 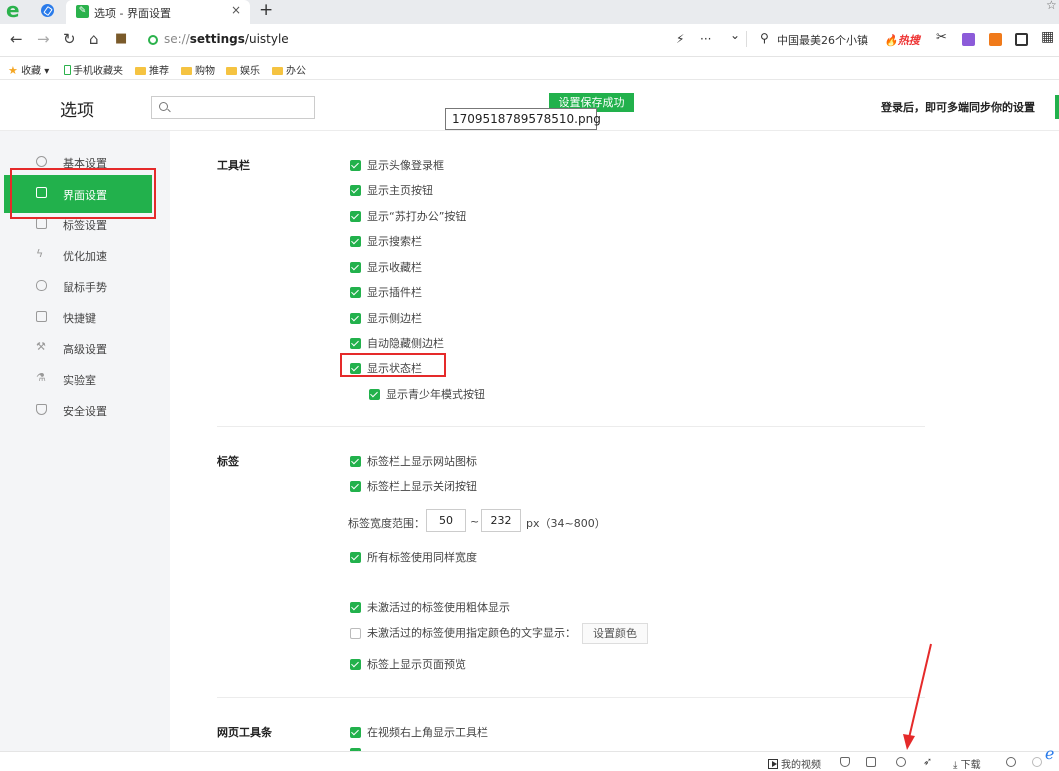 What do you see at coordinates (917, 696) in the screenshot?
I see `annotation-arrow-icon` at bounding box center [917, 696].